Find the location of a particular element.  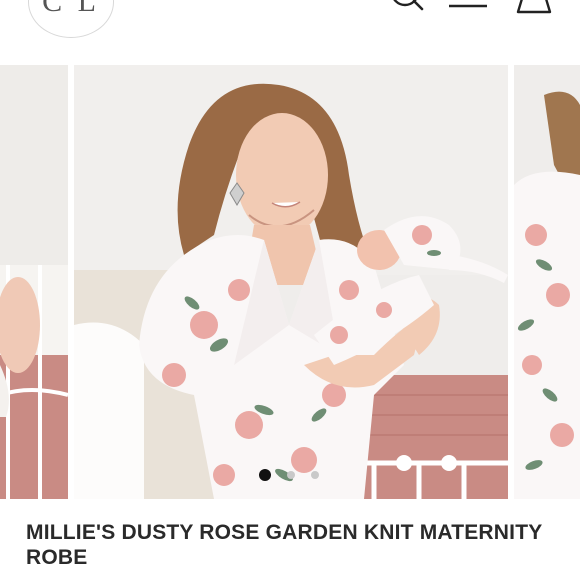

site-header: C L is located at coordinates (290, 31).